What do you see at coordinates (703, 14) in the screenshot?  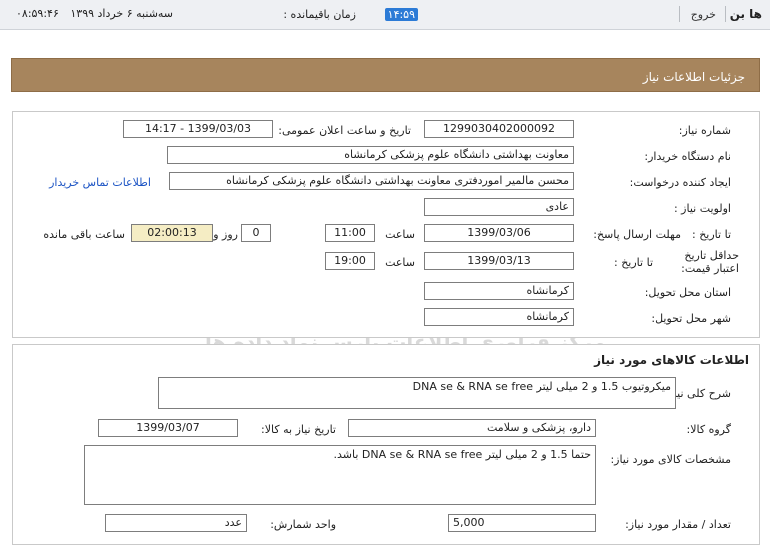 I see `exit-link: خروج` at bounding box center [703, 14].